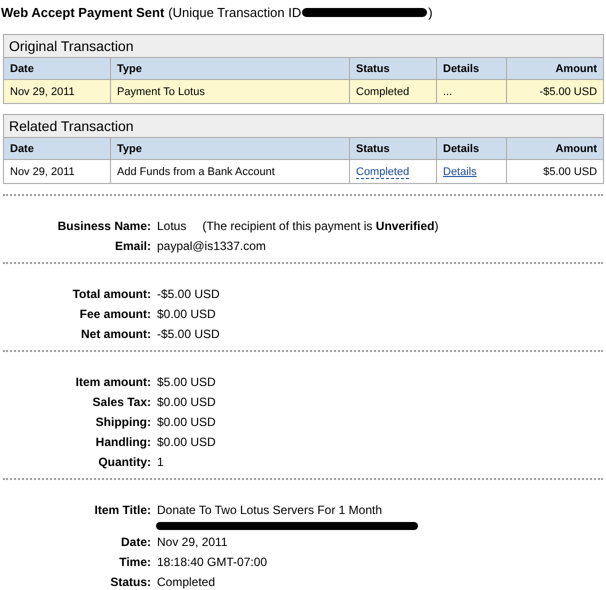 This screenshot has width=606, height=590. What do you see at coordinates (186, 382) in the screenshot?
I see `field-value: $5.00 USD` at bounding box center [186, 382].